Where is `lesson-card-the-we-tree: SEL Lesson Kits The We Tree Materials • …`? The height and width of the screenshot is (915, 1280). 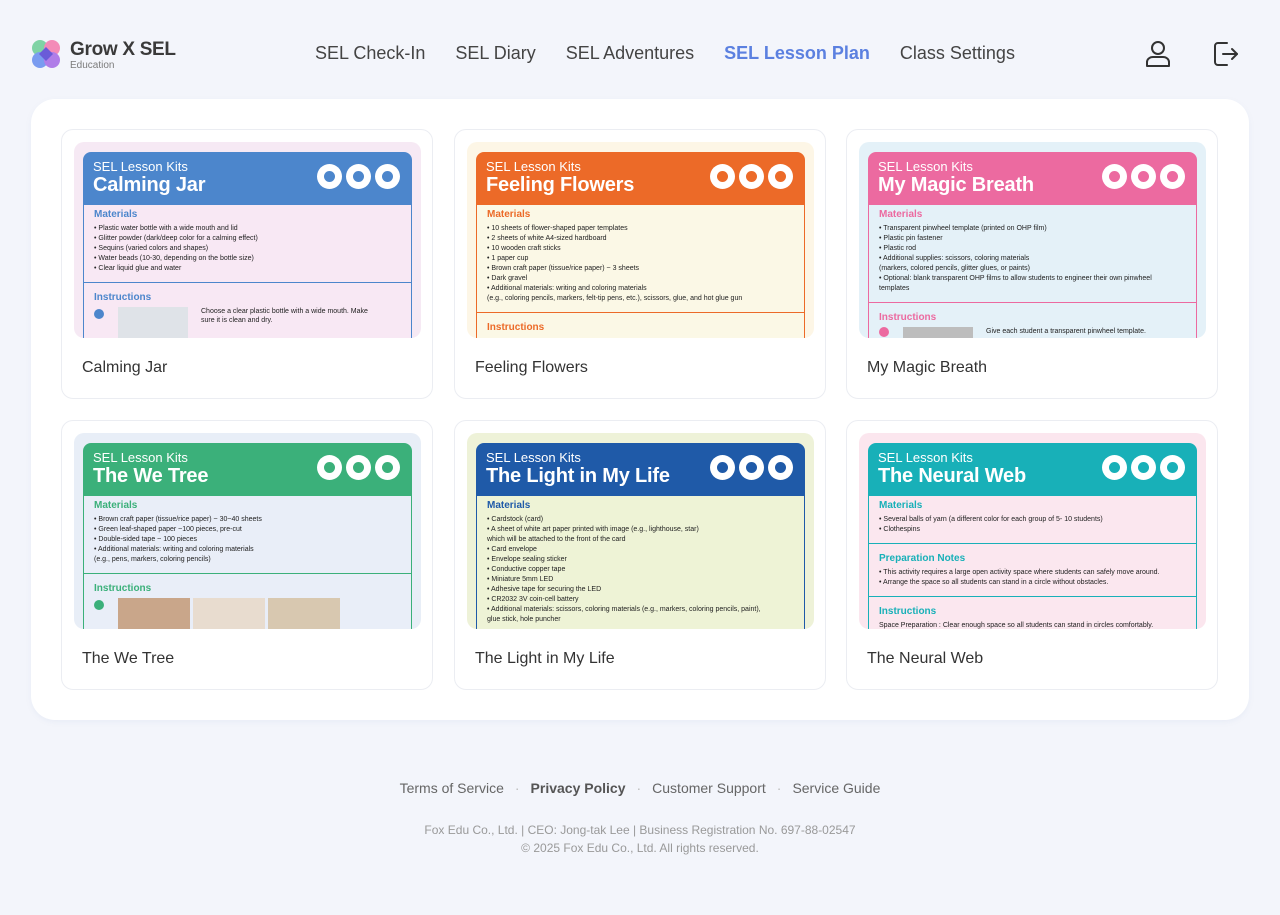 lesson-card-the-we-tree: SEL Lesson Kits The We Tree Materials • … is located at coordinates (247, 555).